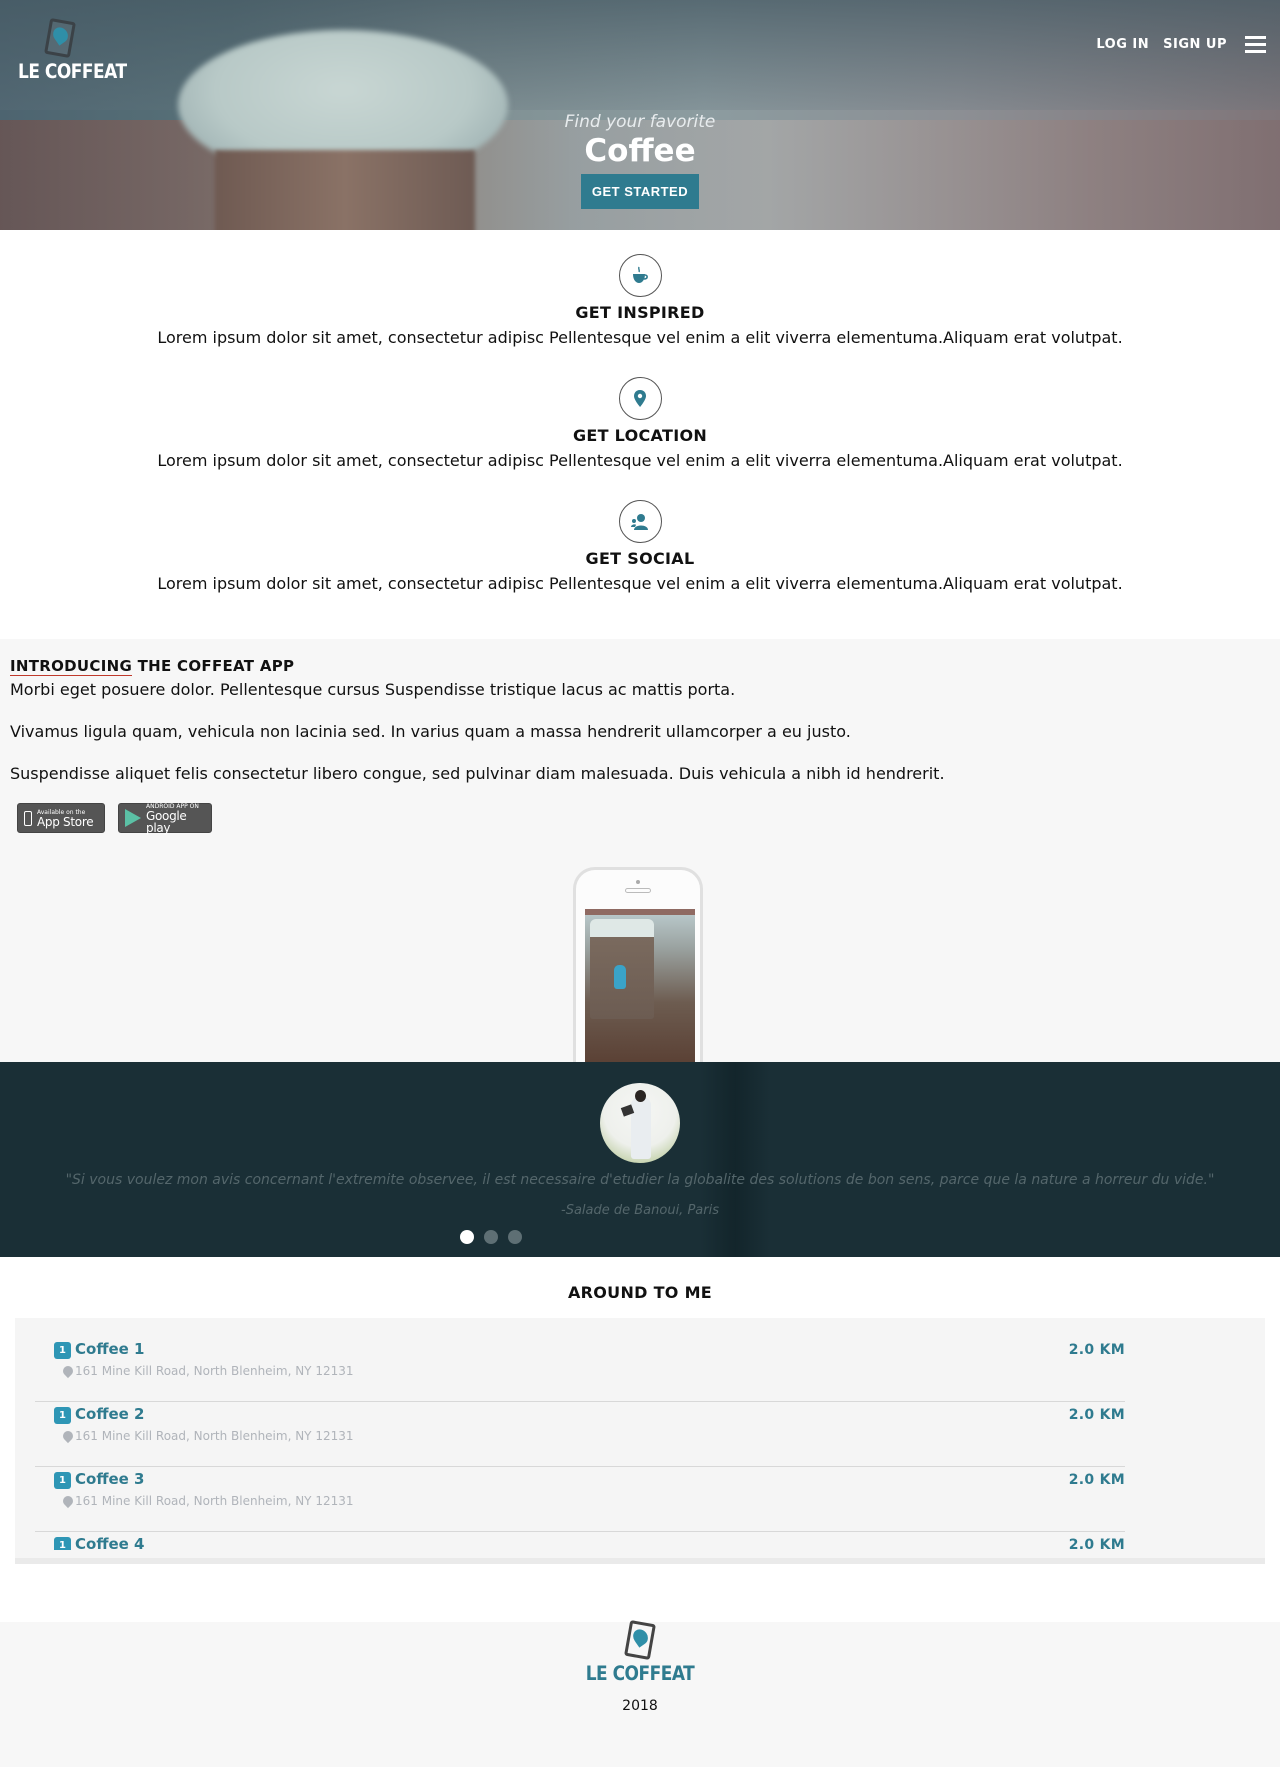 Image resolution: width=1280 pixels, height=1767 pixels. Describe the element at coordinates (109, 1479) in the screenshot. I see `coffee-name: Coffee 3` at that location.